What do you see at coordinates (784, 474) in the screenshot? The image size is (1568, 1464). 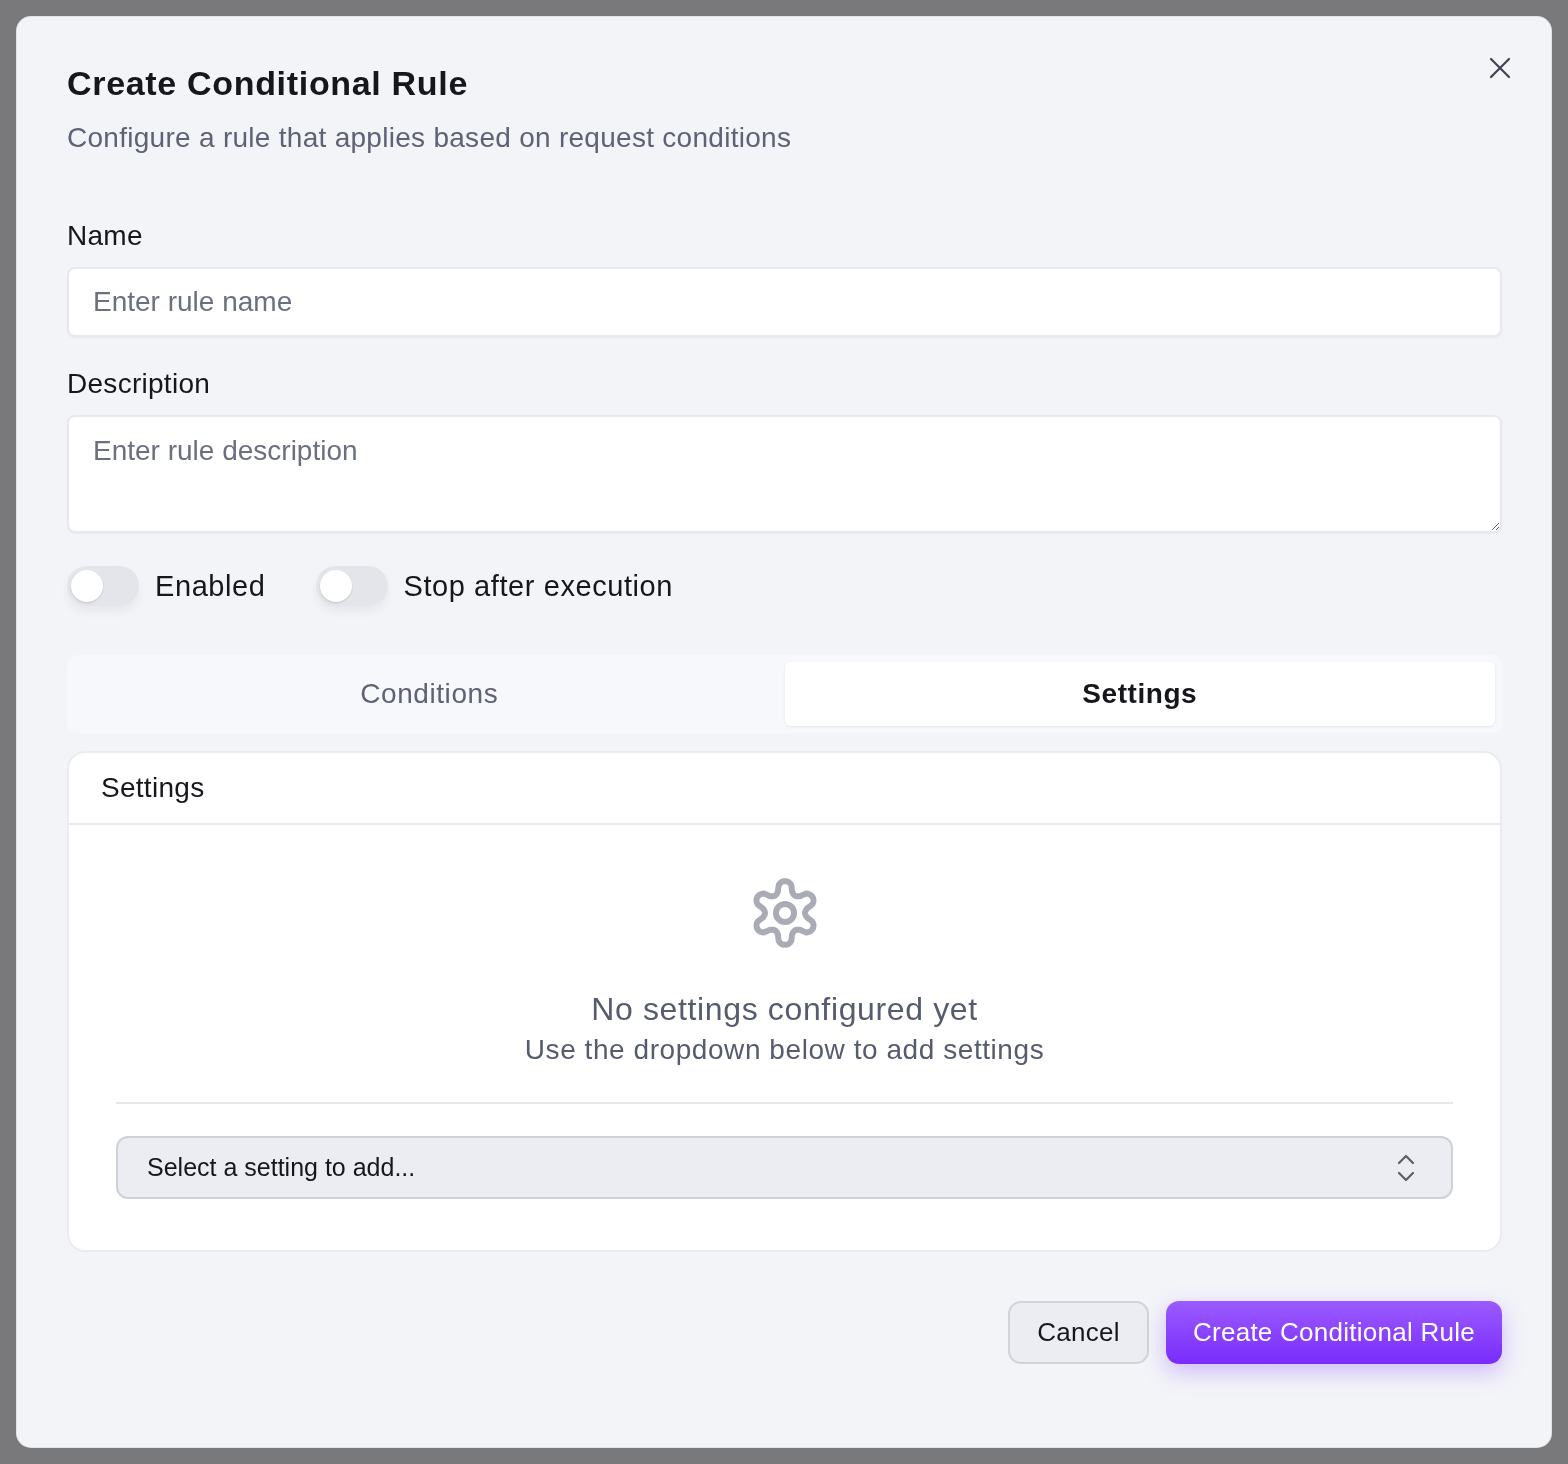 I see `textarea-field: Enter rule description` at bounding box center [784, 474].